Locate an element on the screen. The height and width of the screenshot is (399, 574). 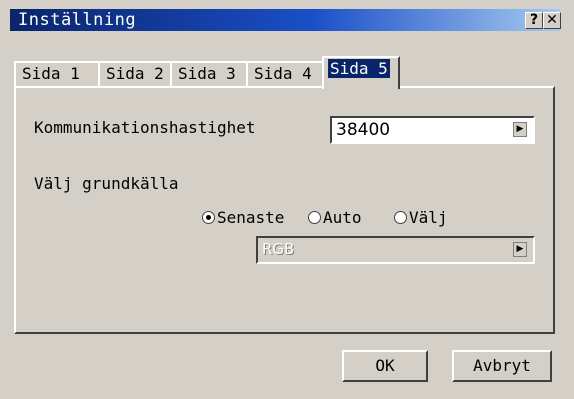
close-button: ✕ is located at coordinates (552, 20).